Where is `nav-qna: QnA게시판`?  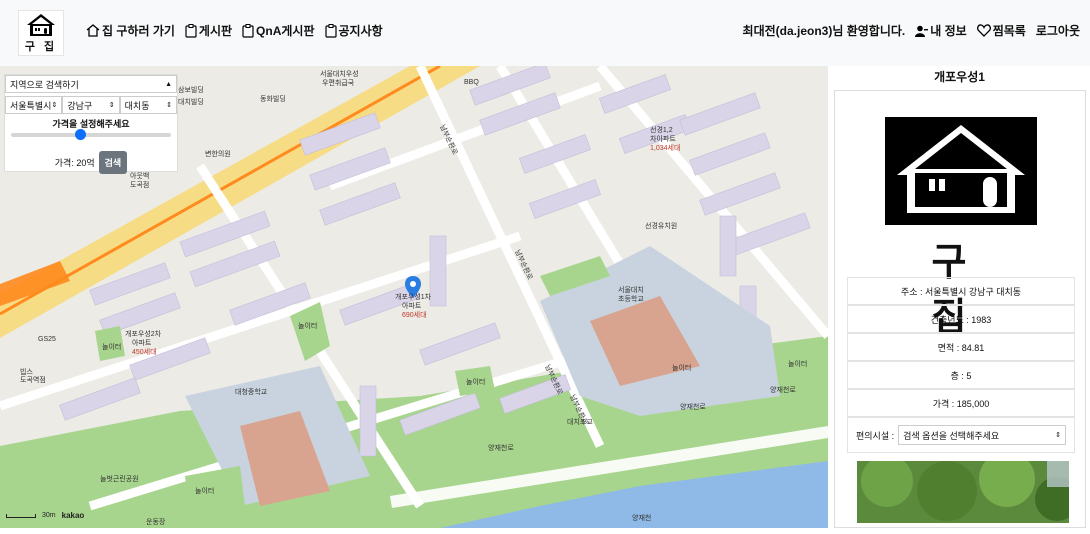
nav-qna: QnA게시판 is located at coordinates (278, 30).